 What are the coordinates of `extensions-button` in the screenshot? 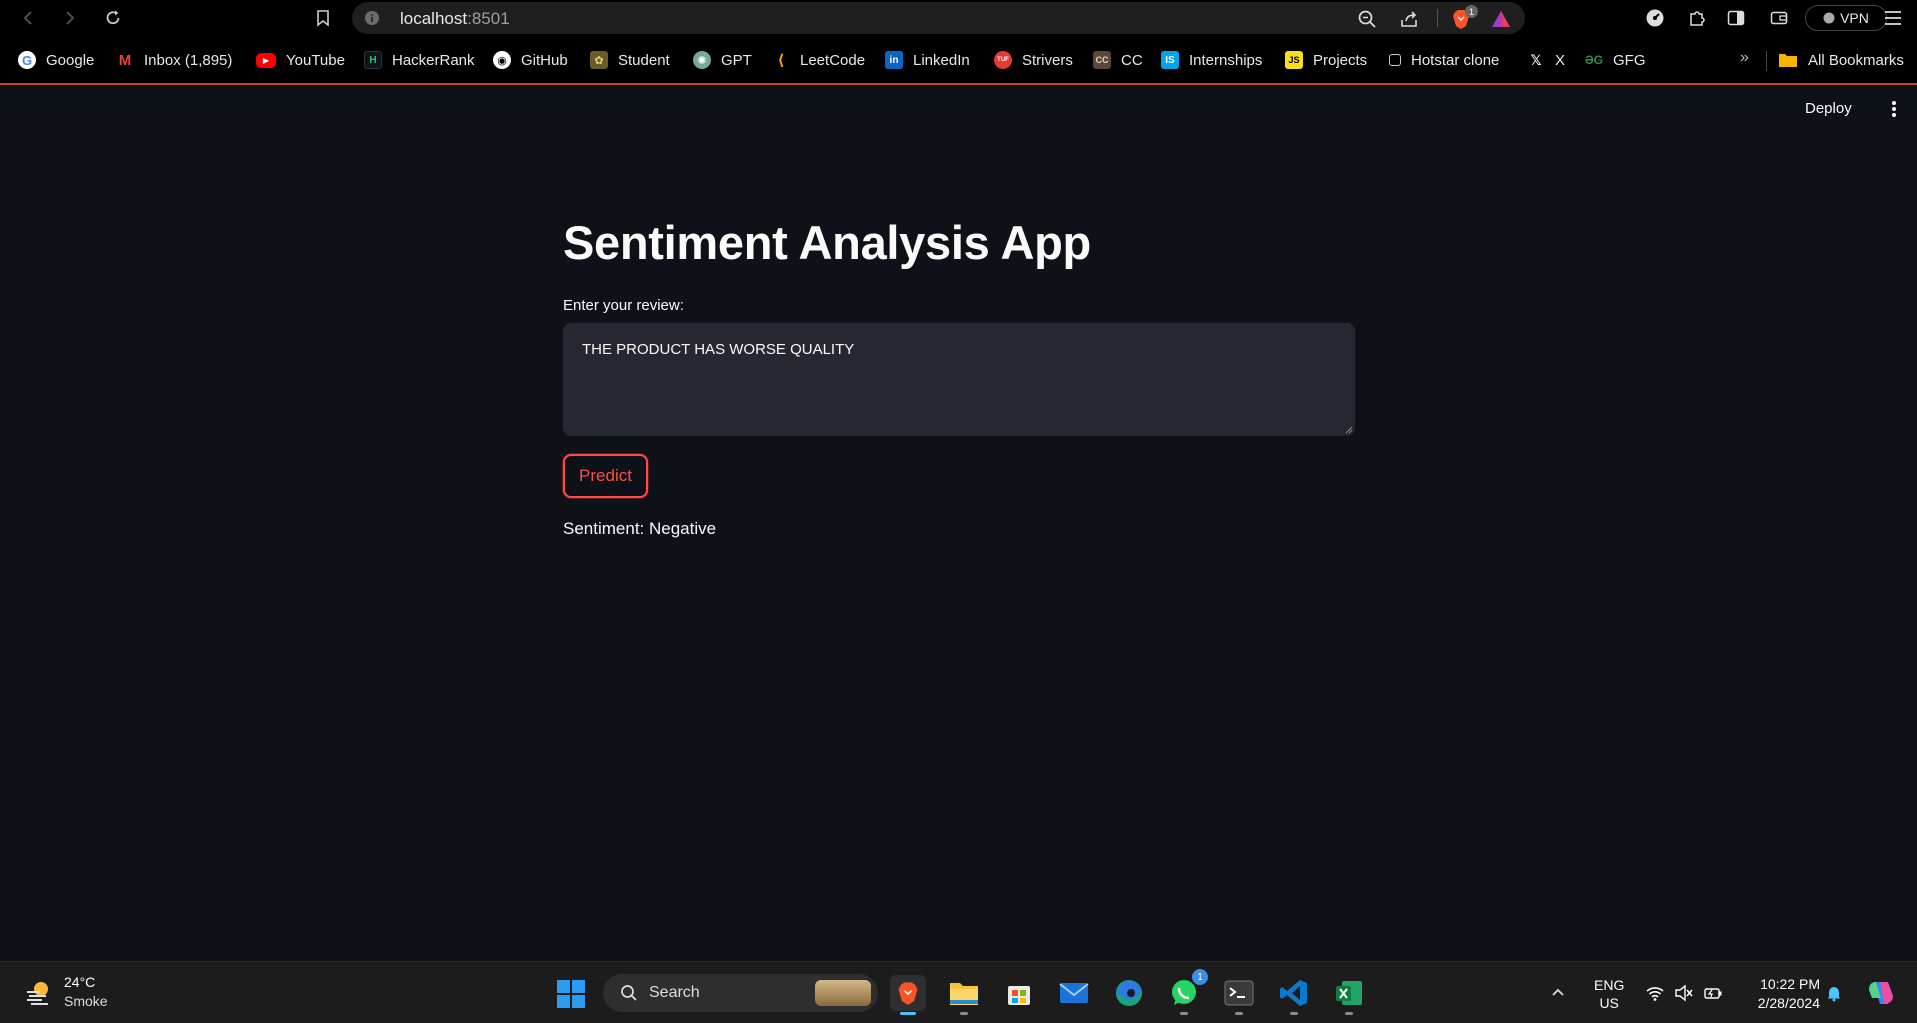 It's located at (1697, 18).